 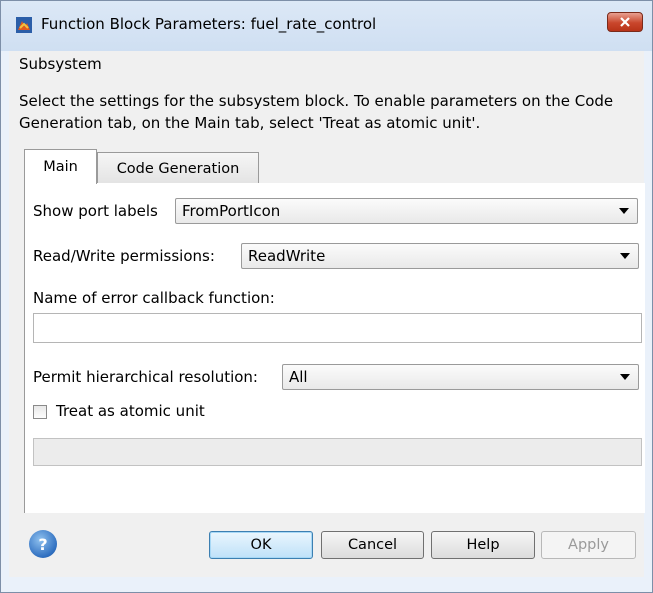 I want to click on close-button, so click(x=625, y=22).